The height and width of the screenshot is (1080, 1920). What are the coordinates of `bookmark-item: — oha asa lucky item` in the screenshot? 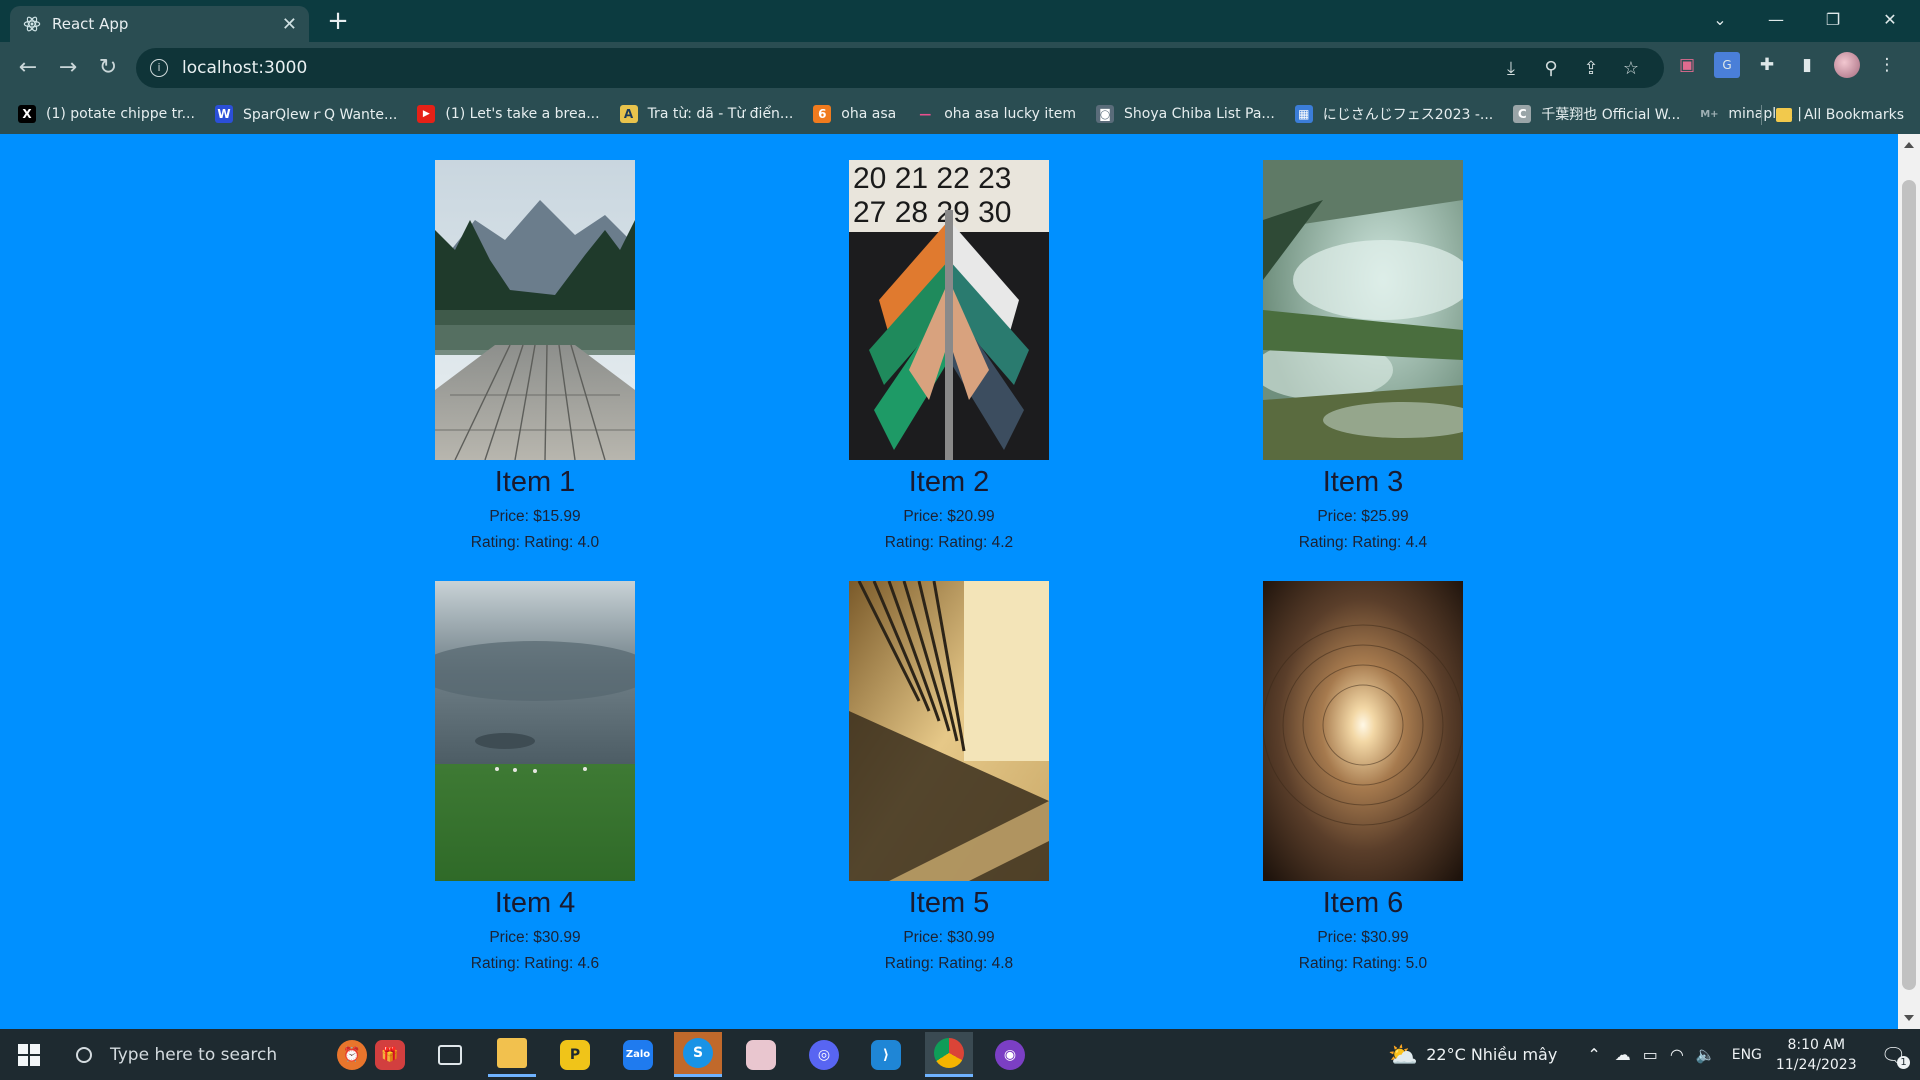 It's located at (996, 114).